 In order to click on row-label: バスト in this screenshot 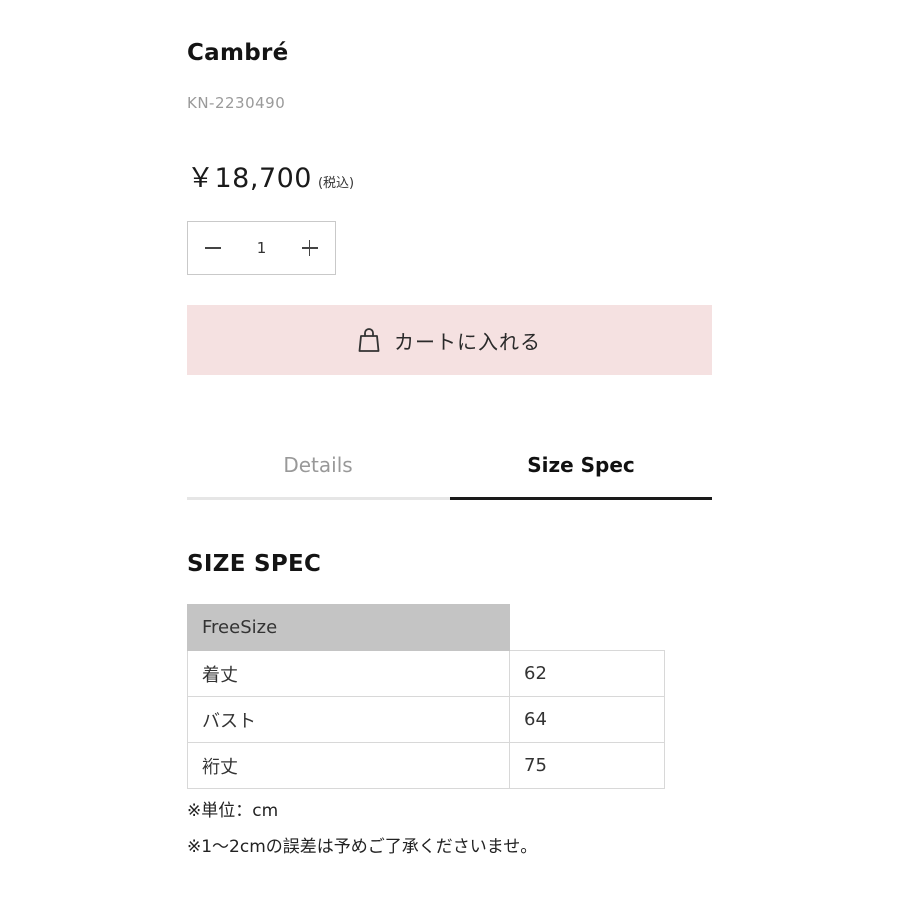, I will do `click(348, 719)`.